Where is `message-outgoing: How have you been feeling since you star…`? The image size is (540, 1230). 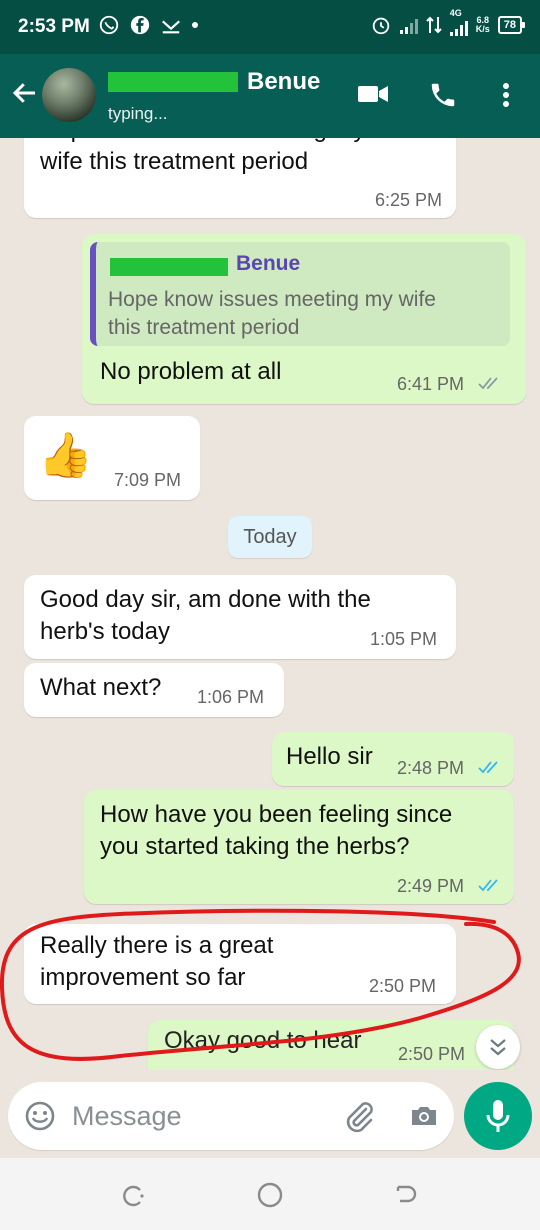 message-outgoing: How have you been feeling since you star… is located at coordinates (299, 847).